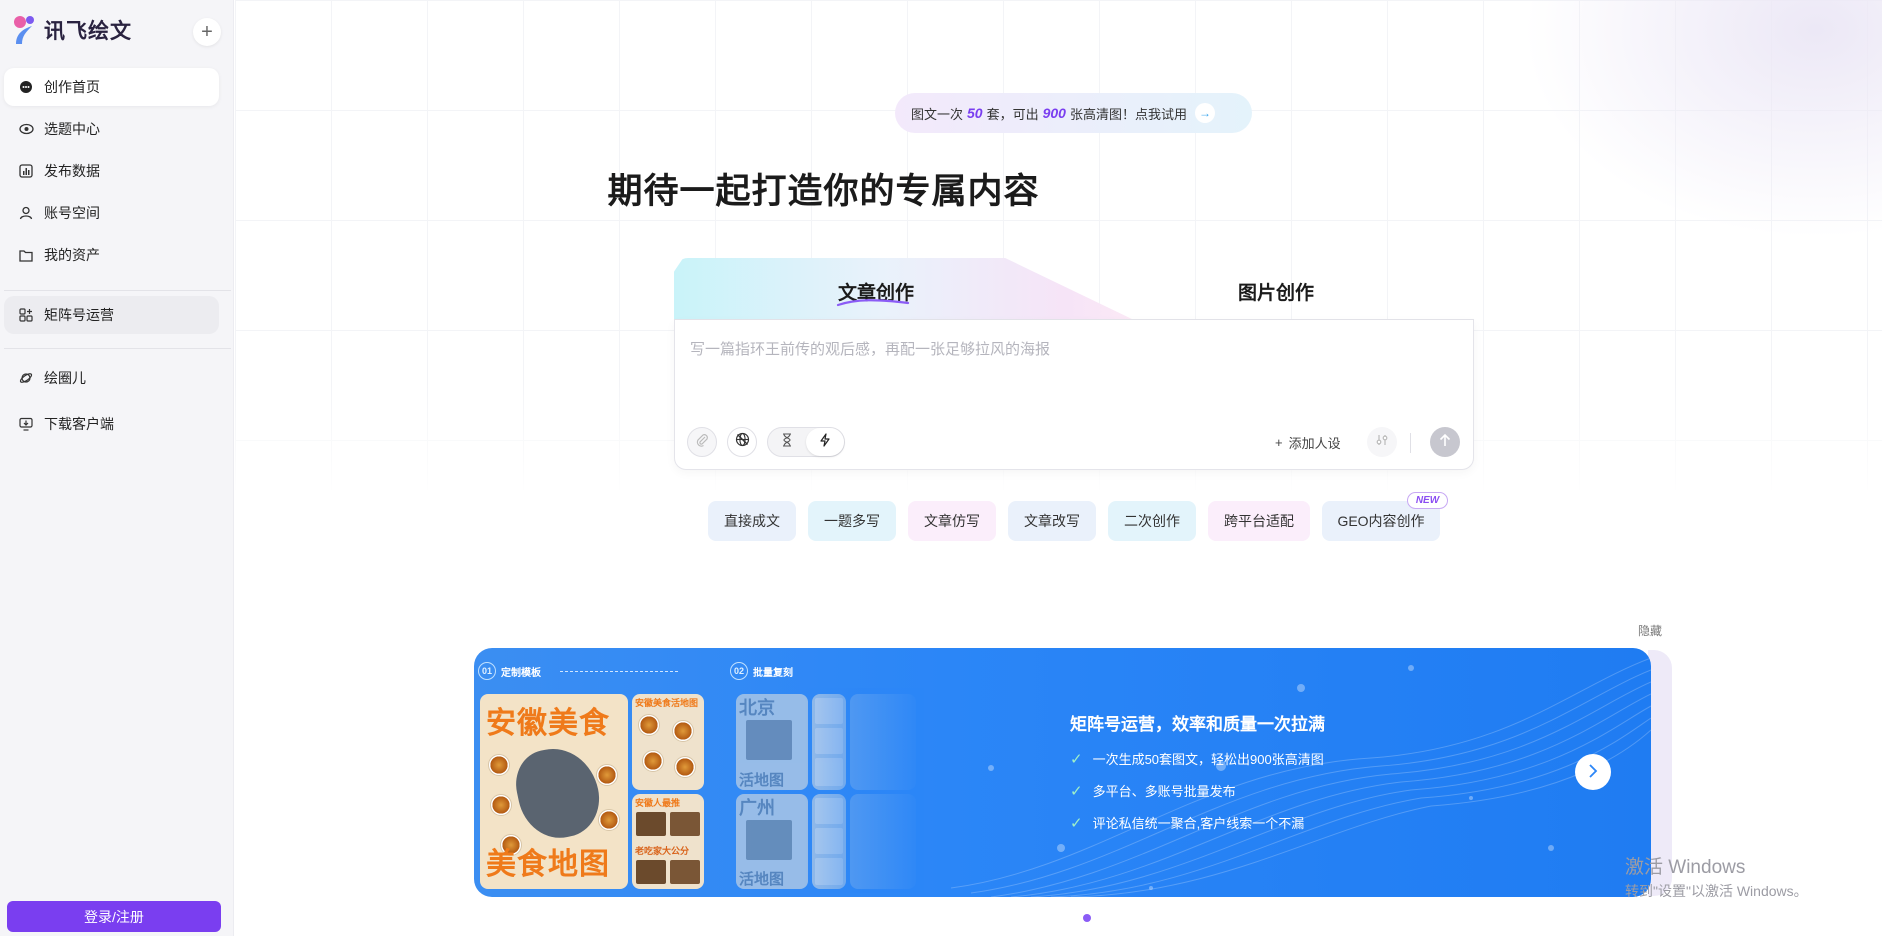  What do you see at coordinates (702, 442) in the screenshot?
I see `attach-button` at bounding box center [702, 442].